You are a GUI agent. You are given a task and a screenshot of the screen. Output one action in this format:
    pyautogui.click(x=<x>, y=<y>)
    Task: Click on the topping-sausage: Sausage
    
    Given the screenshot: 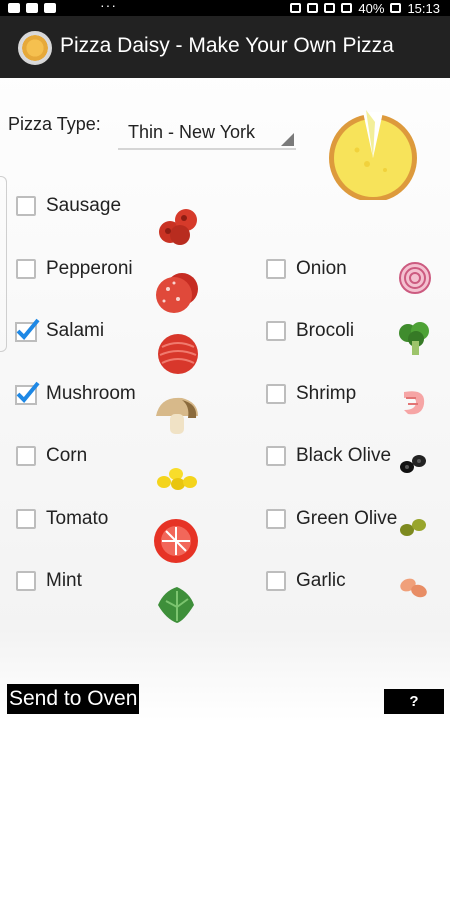 What is the action you would take?
    pyautogui.click(x=116, y=216)
    